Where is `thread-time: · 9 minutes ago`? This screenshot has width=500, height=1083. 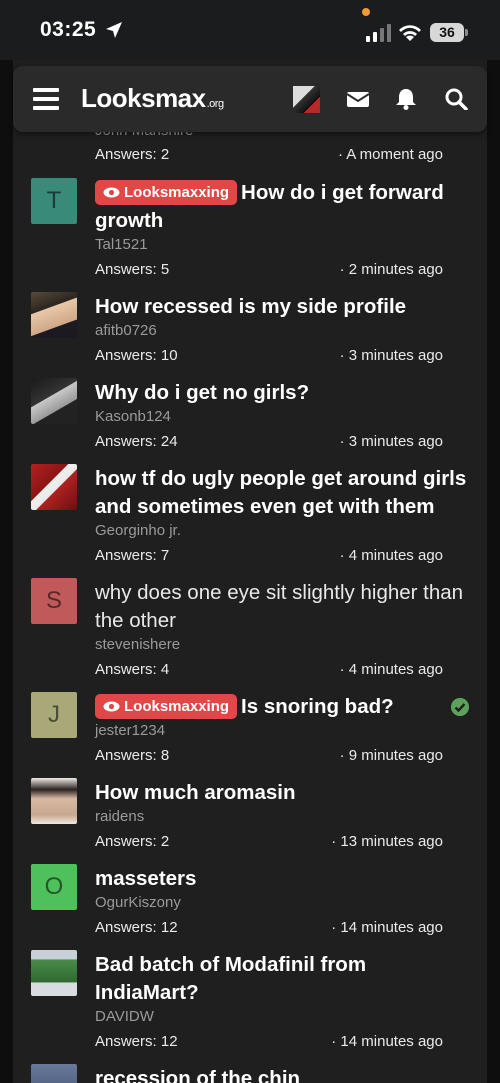
thread-time: · 9 minutes ago is located at coordinates (391, 755).